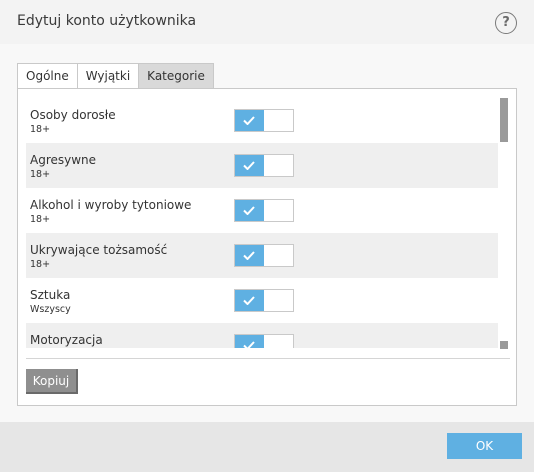 This screenshot has width=534, height=472. Describe the element at coordinates (52, 381) in the screenshot. I see `copy-button: Kopiuj` at that location.